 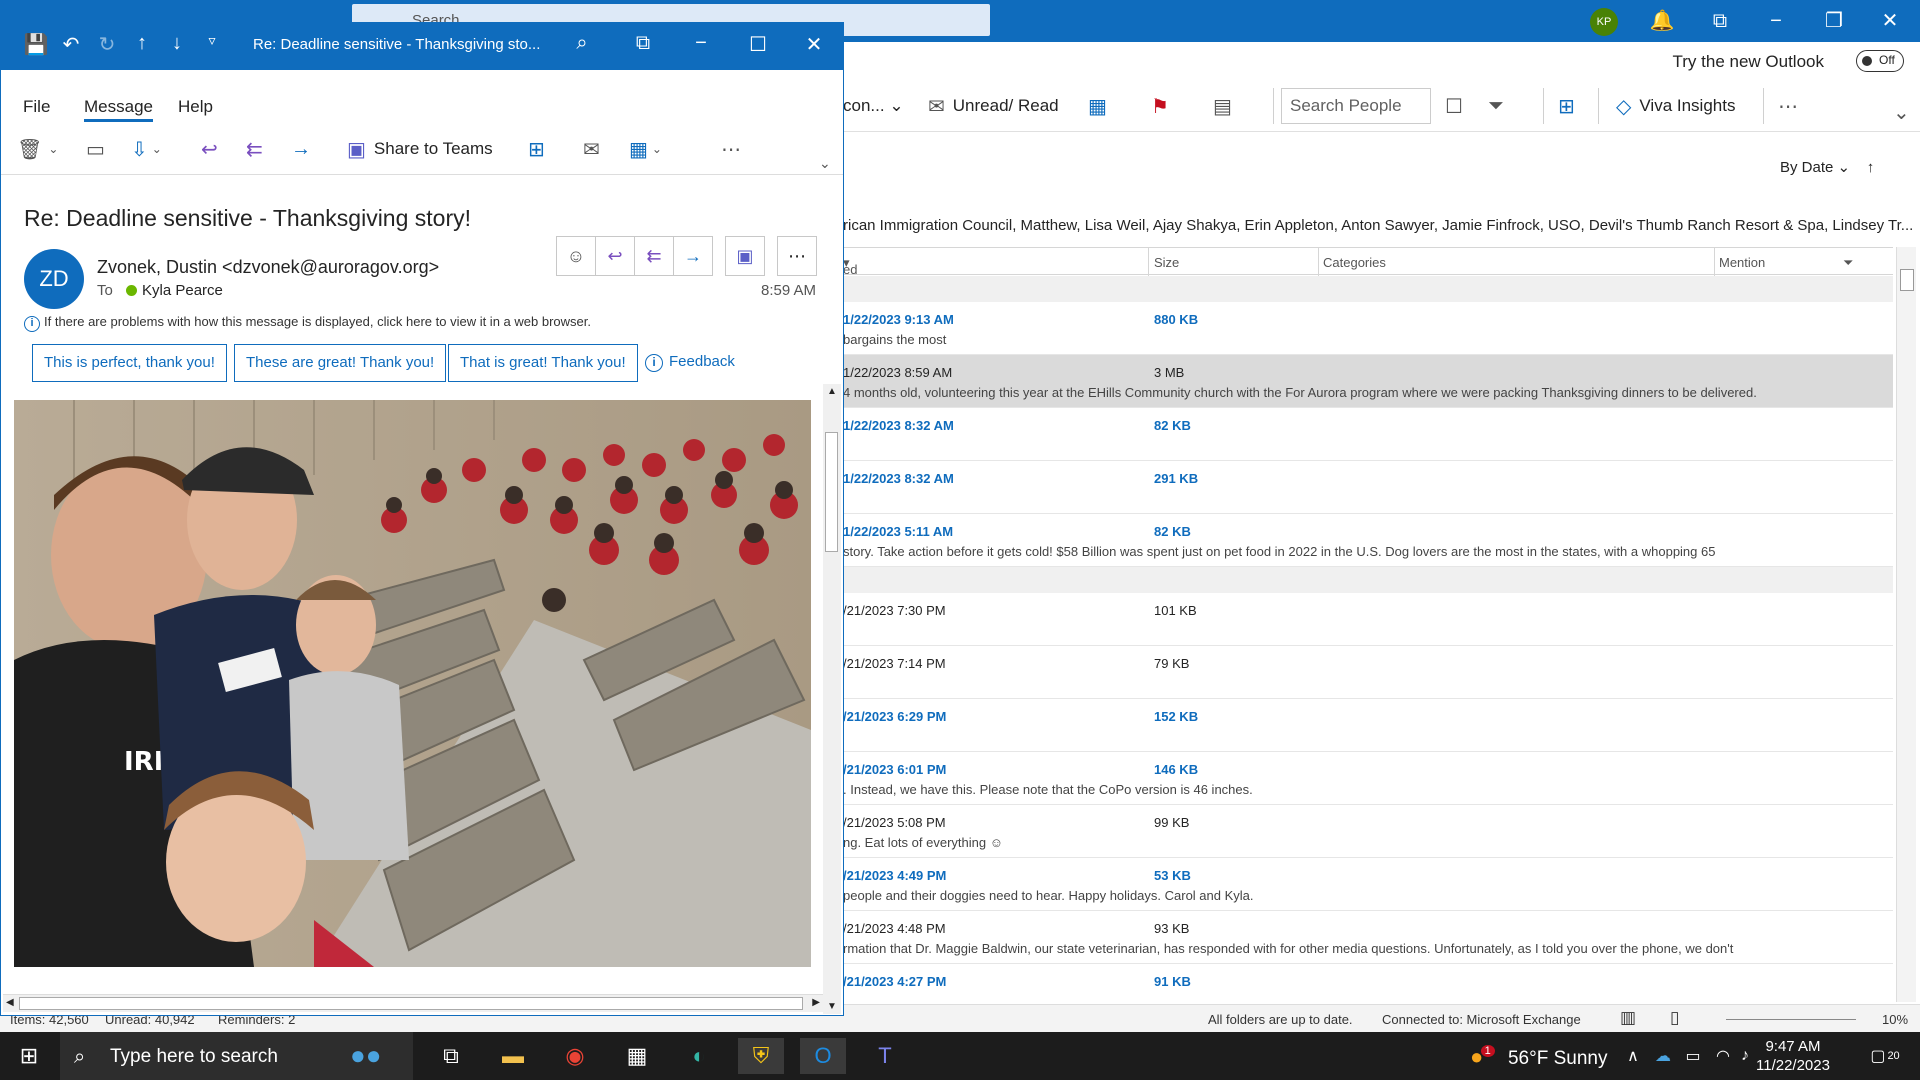 I want to click on suggested-reply-button: This is perfect, thank you!, so click(x=129, y=363).